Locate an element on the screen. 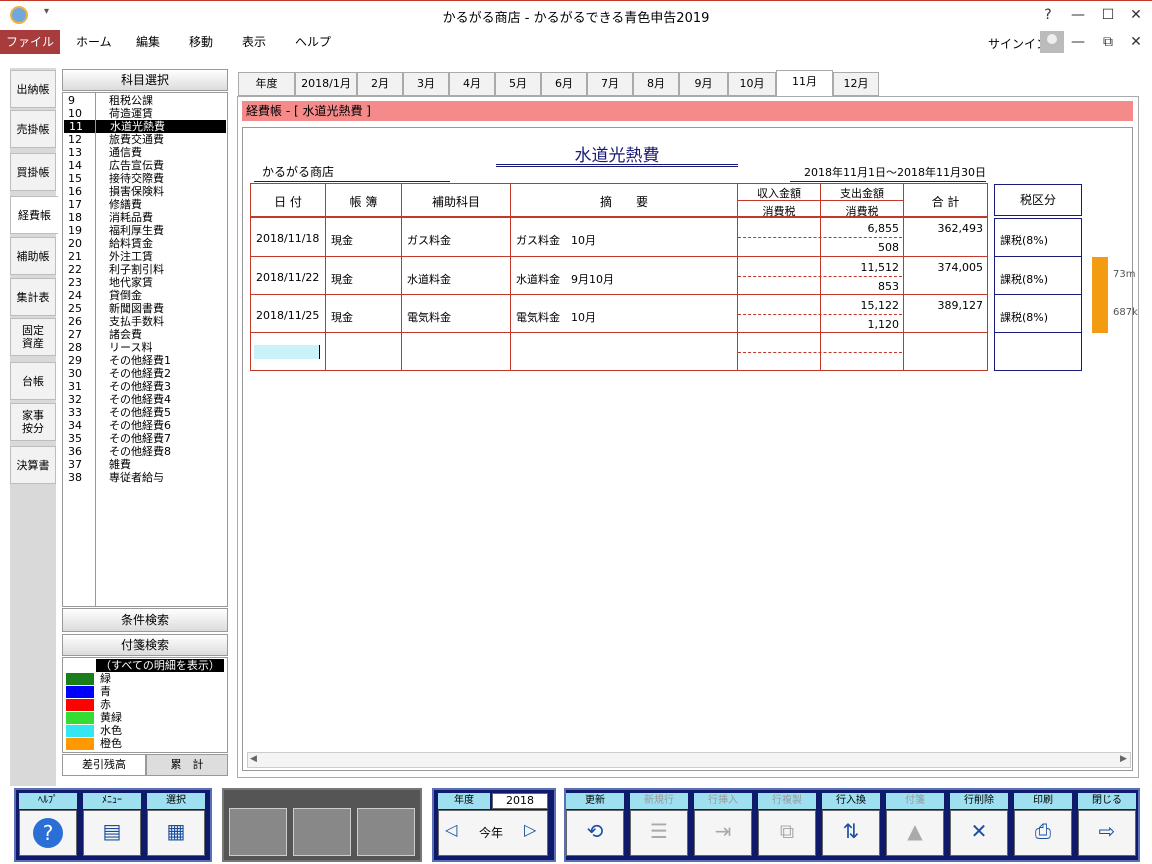  select-button: ▦ is located at coordinates (176, 833).